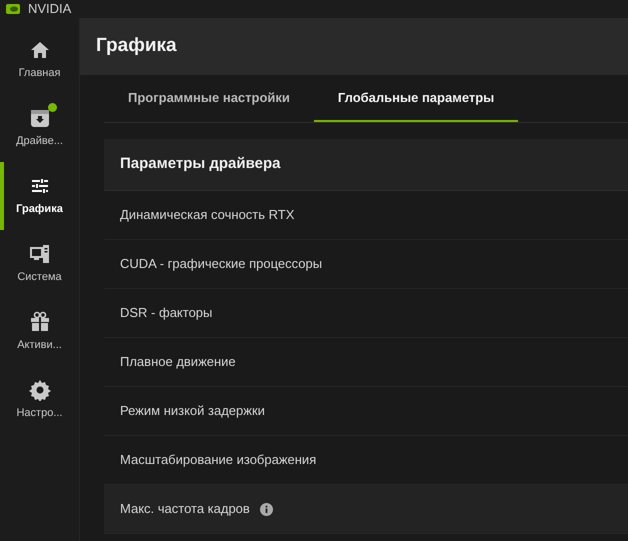 This screenshot has width=628, height=541. Describe the element at coordinates (39, 321) in the screenshot. I see `gift-icon` at that location.